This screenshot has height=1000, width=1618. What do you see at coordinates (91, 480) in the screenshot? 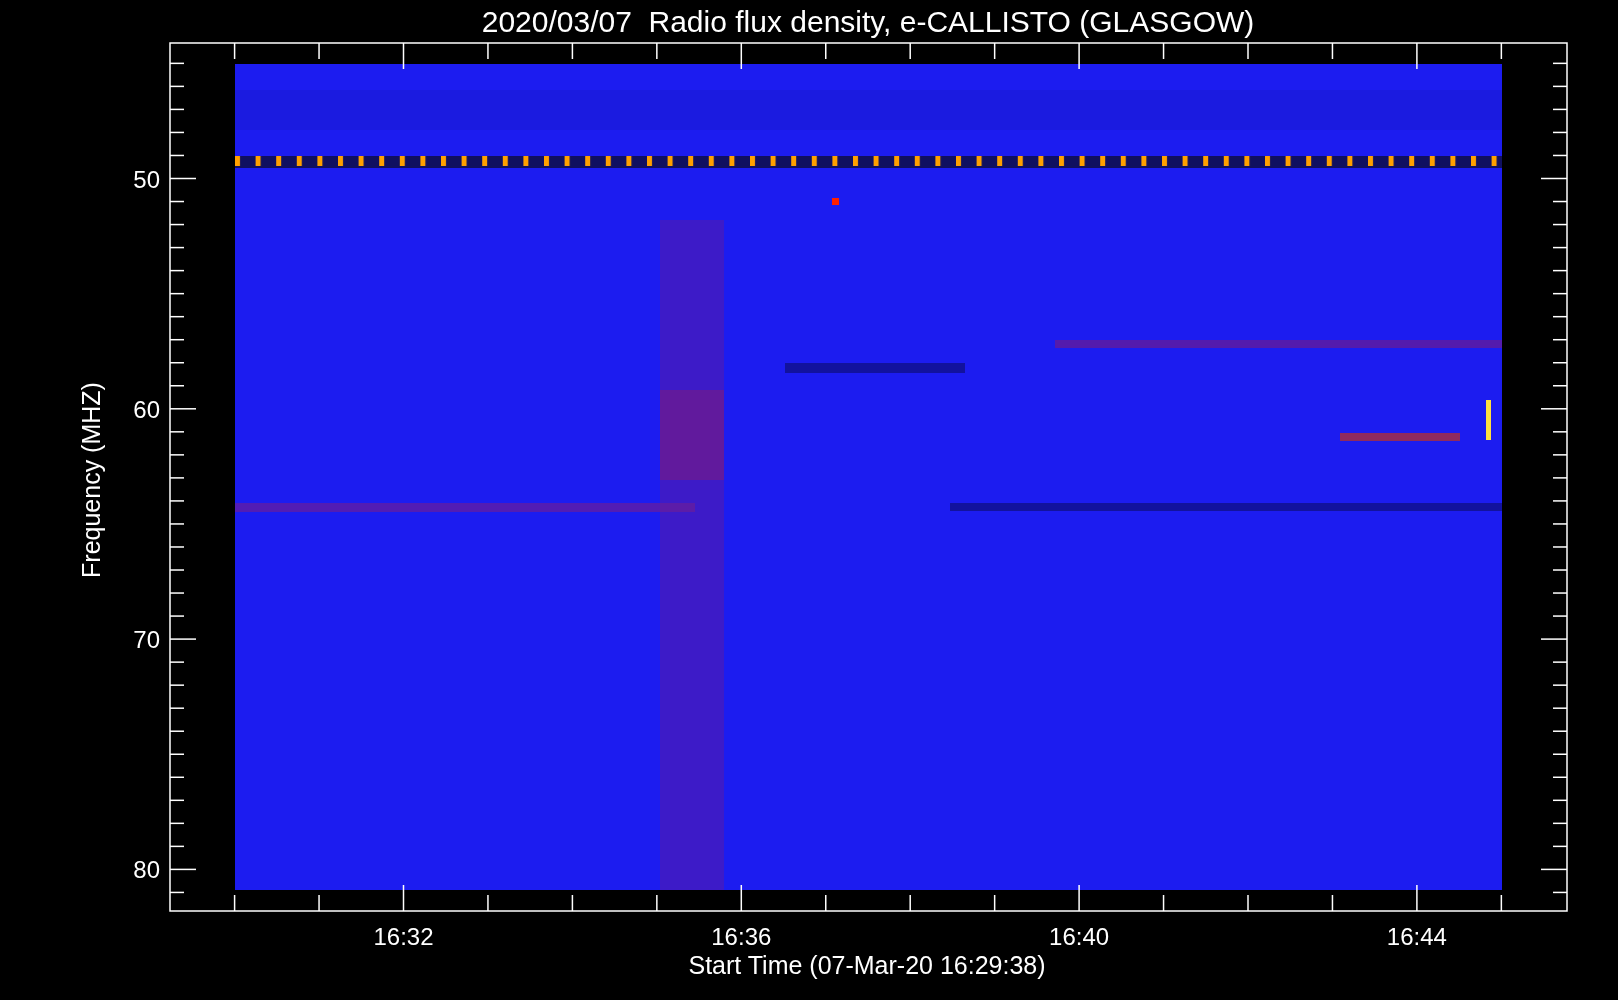
I see `axis-title: Frequency (MHZ)` at bounding box center [91, 480].